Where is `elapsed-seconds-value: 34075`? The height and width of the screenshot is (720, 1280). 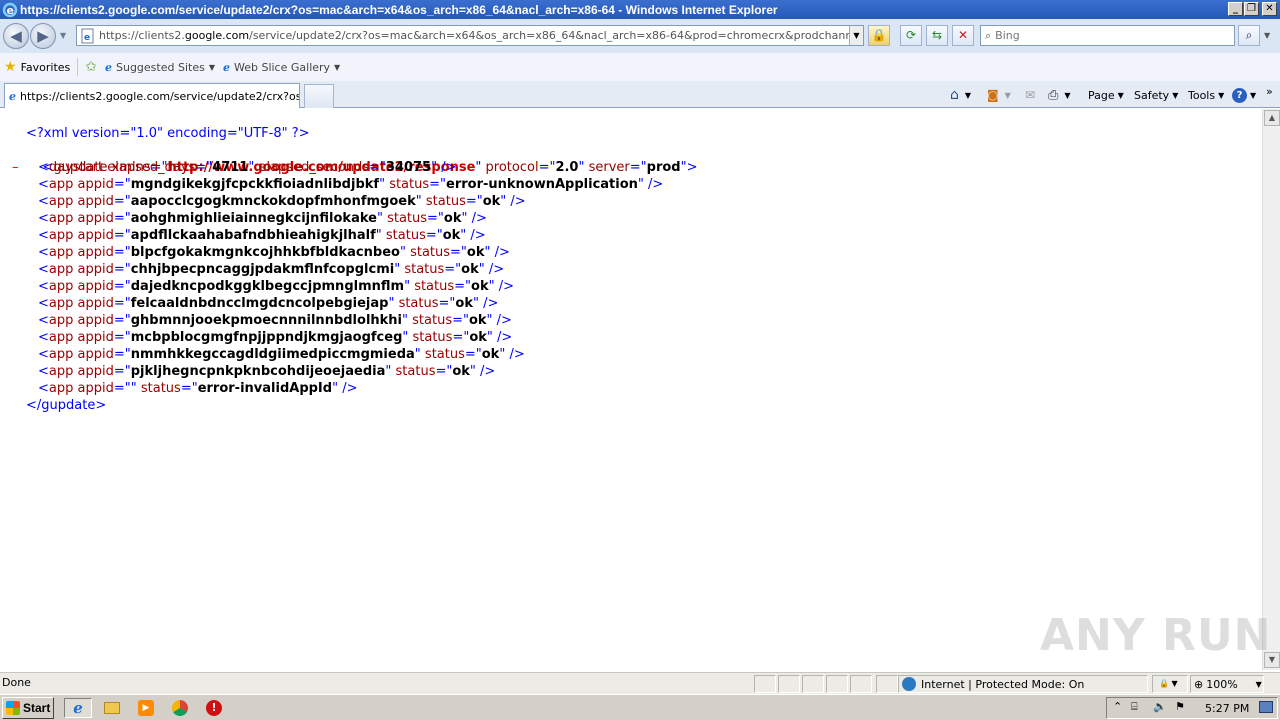 elapsed-seconds-value: 34075 is located at coordinates (408, 167).